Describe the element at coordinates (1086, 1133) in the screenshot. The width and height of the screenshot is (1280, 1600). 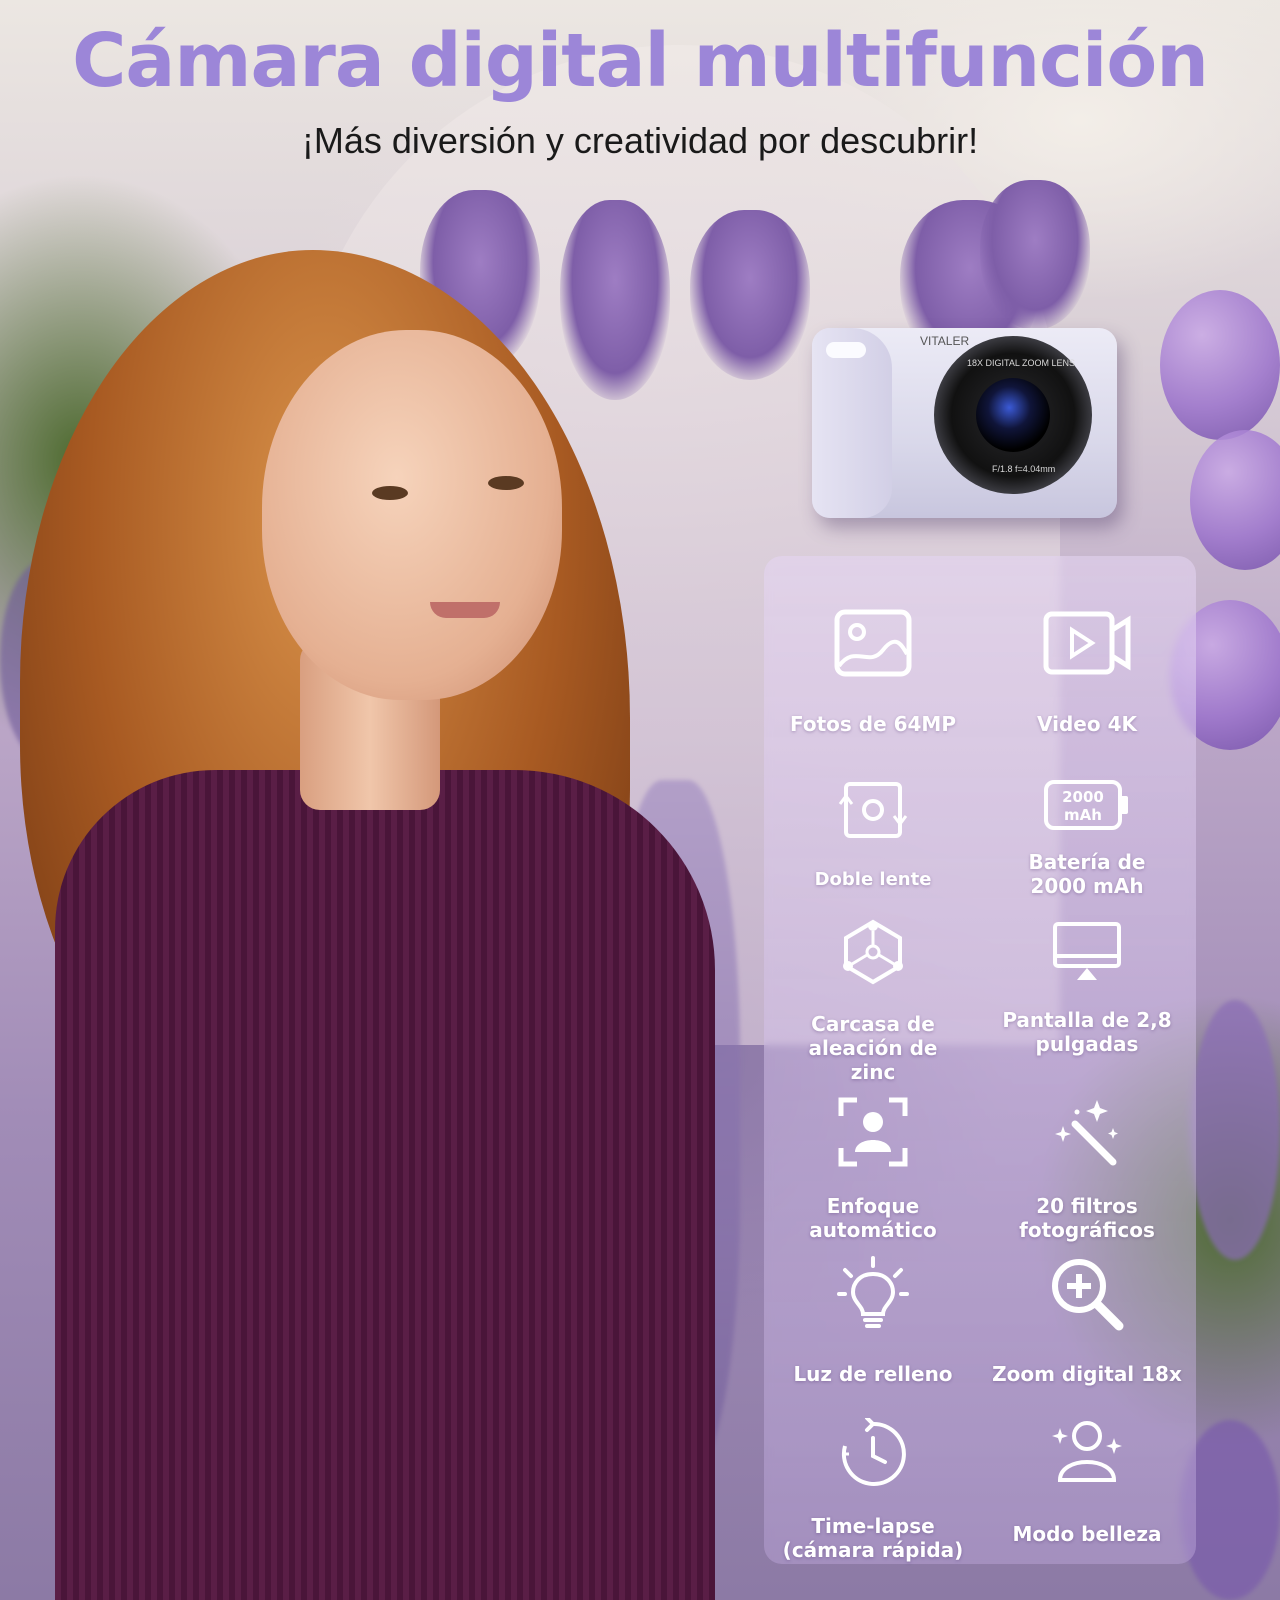
I see `magic-wand-icon` at that location.